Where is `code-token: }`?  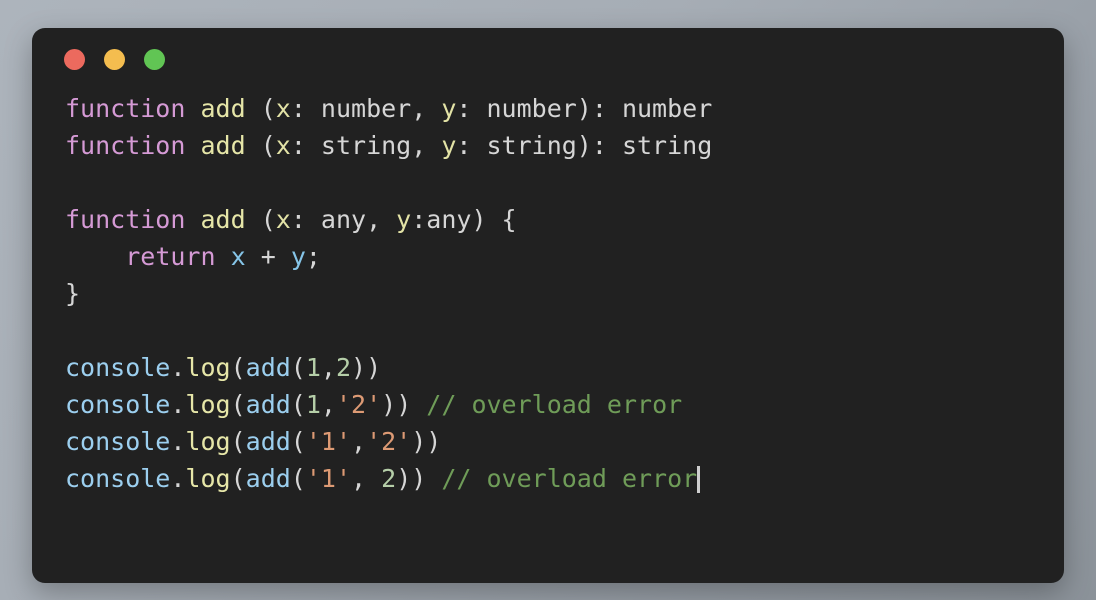 code-token: } is located at coordinates (73, 293).